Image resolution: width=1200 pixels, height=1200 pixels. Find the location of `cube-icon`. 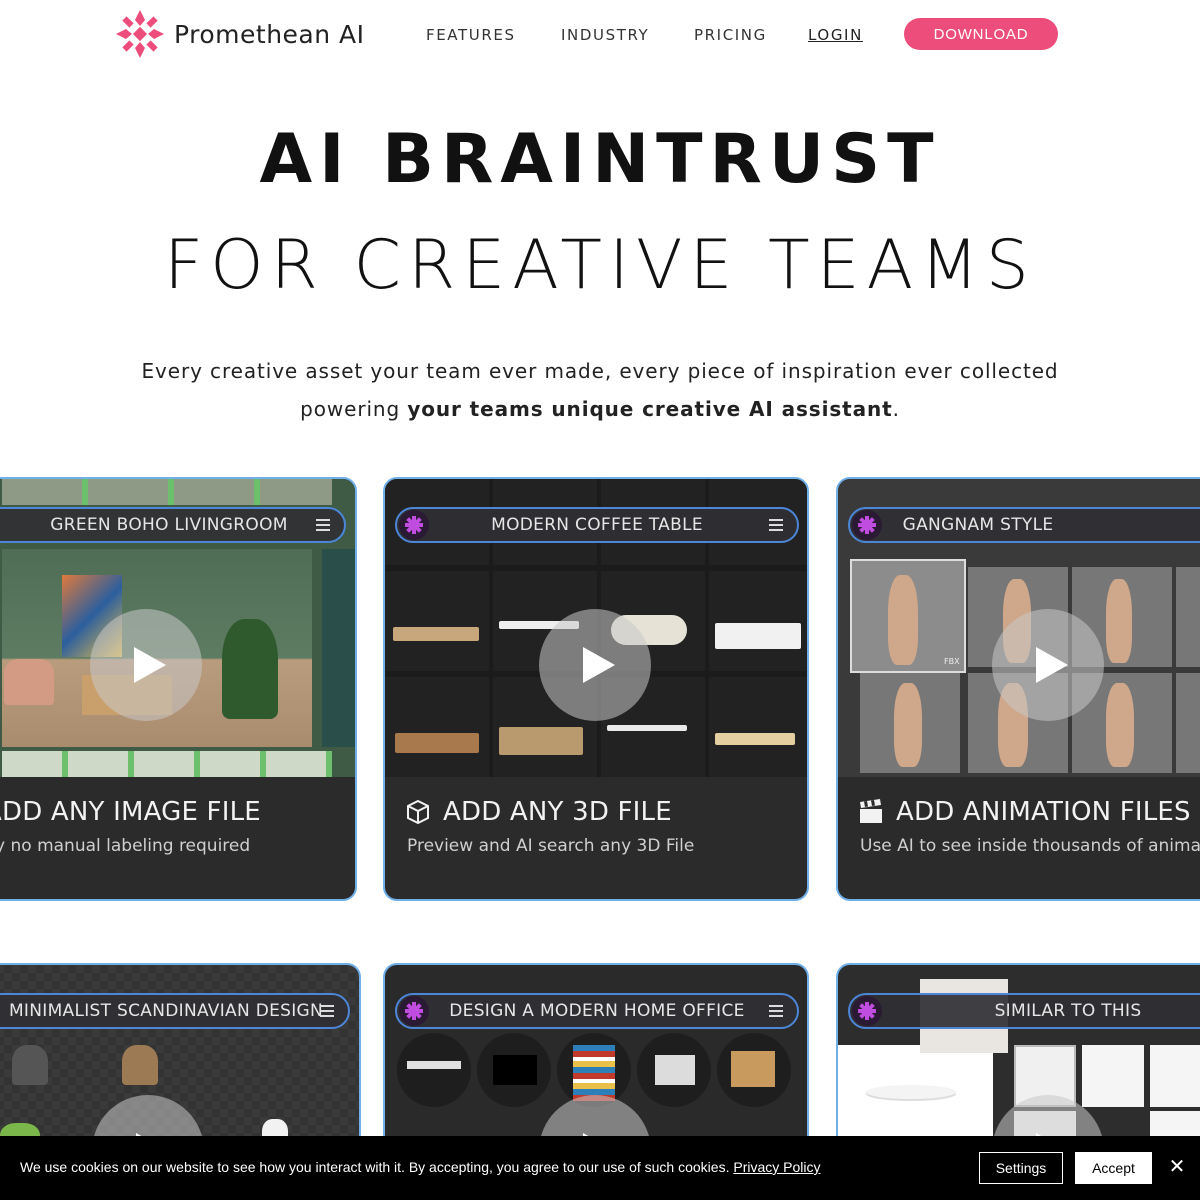

cube-icon is located at coordinates (418, 812).